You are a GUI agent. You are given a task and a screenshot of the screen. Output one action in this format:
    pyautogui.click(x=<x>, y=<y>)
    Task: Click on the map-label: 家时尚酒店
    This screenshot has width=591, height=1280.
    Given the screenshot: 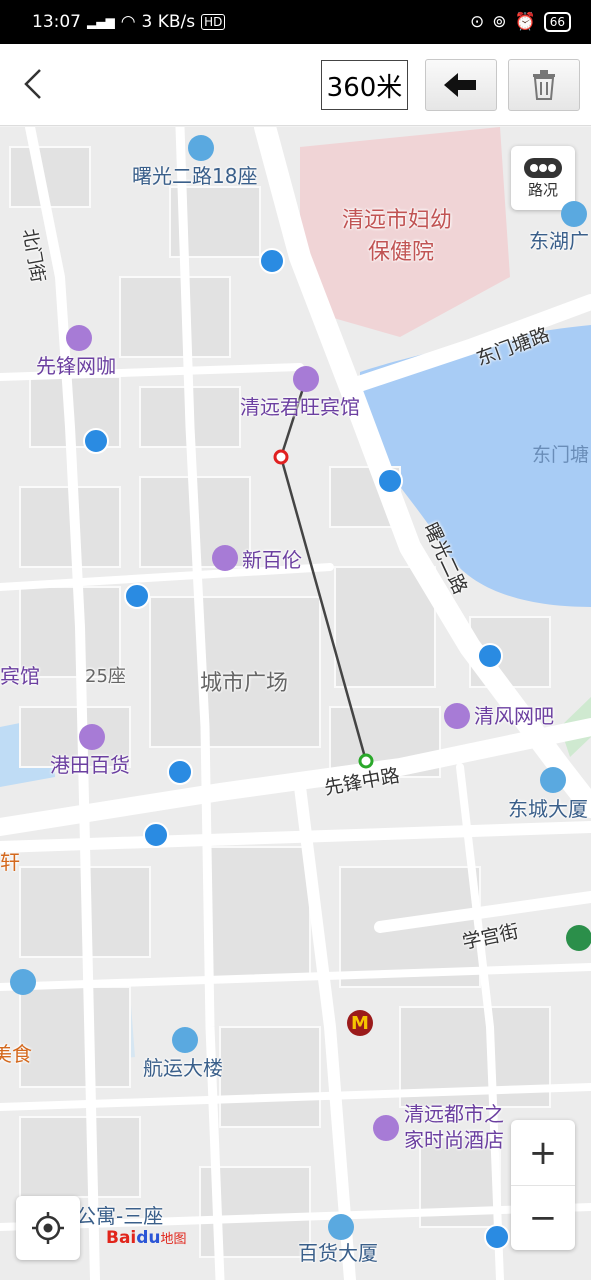 What is the action you would take?
    pyautogui.click(x=454, y=1140)
    